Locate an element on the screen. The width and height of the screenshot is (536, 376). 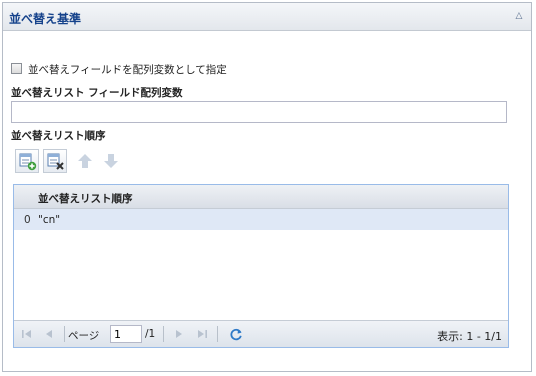
refresh-icon is located at coordinates (236, 334).